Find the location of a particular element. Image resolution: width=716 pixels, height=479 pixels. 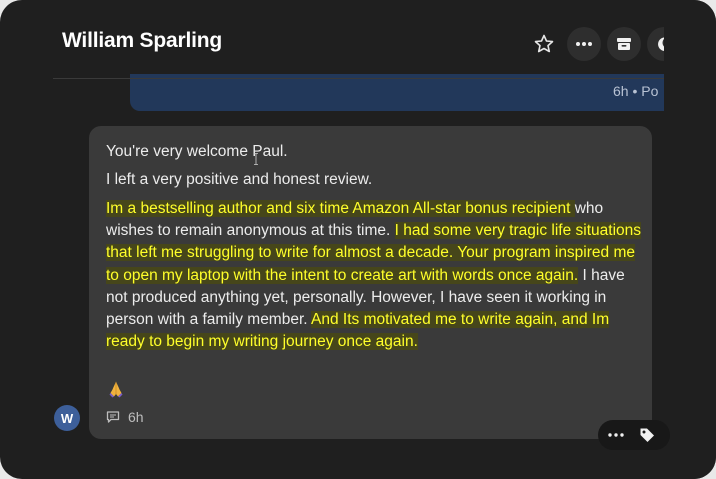

archive-icon is located at coordinates (624, 44).